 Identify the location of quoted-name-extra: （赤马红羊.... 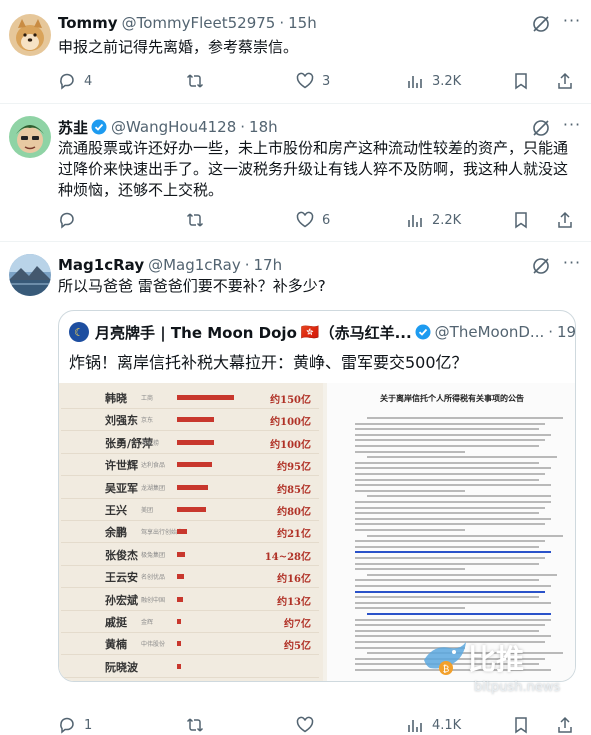
(365, 332).